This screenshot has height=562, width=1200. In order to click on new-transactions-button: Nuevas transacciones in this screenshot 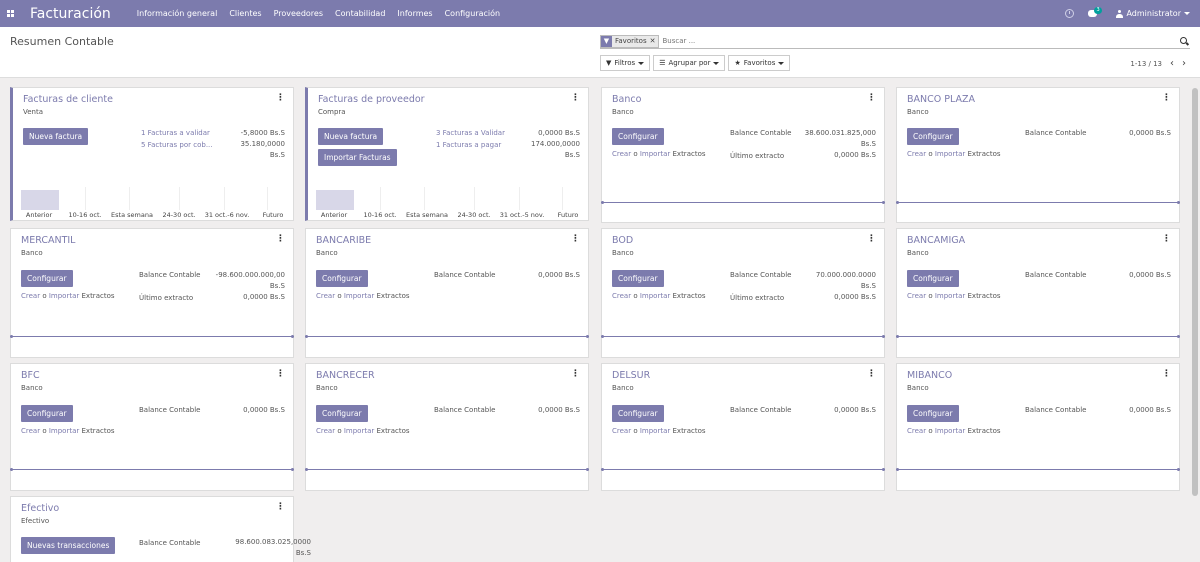, I will do `click(68, 545)`.